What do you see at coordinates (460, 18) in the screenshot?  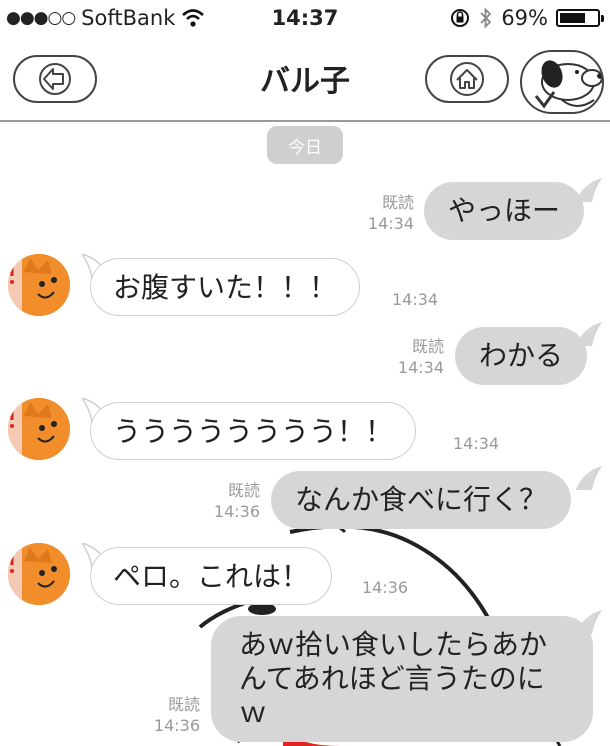 I see `rotation-lock-icon` at bounding box center [460, 18].